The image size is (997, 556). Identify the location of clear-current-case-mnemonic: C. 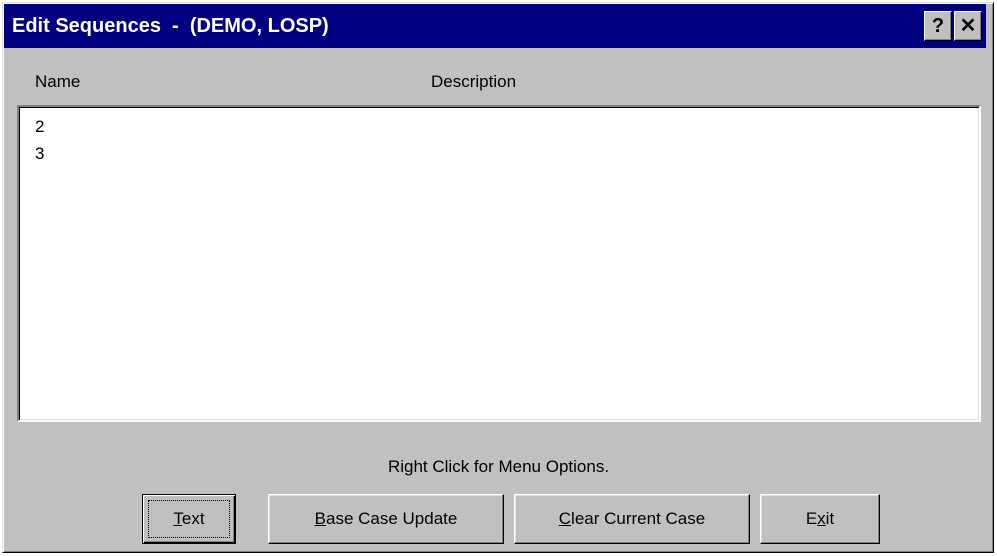
(565, 518).